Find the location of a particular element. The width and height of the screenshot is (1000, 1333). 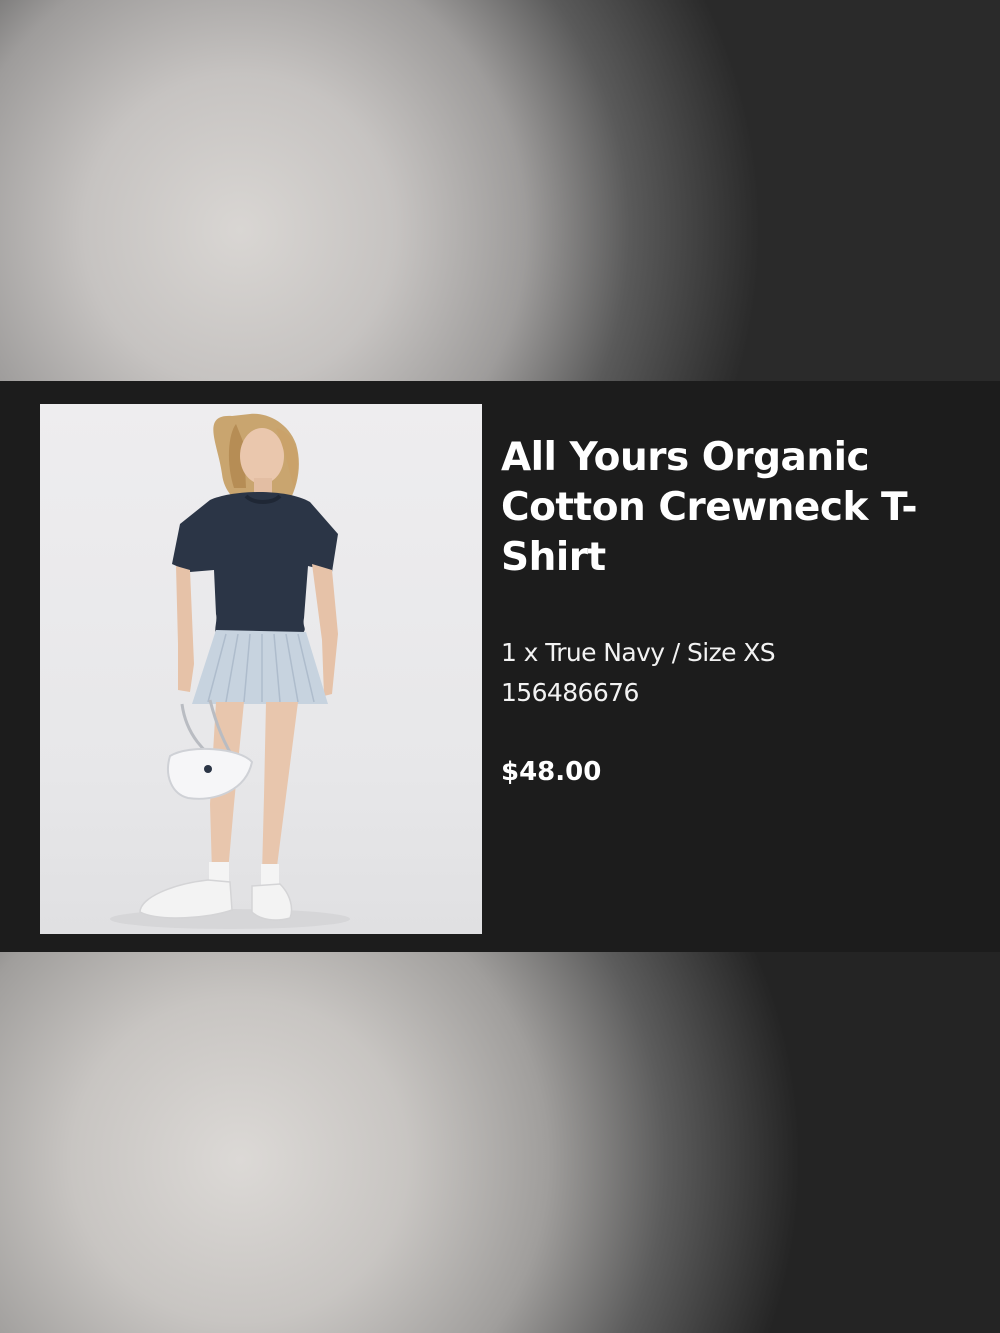

product-sku: 156486676 is located at coordinates (570, 692).